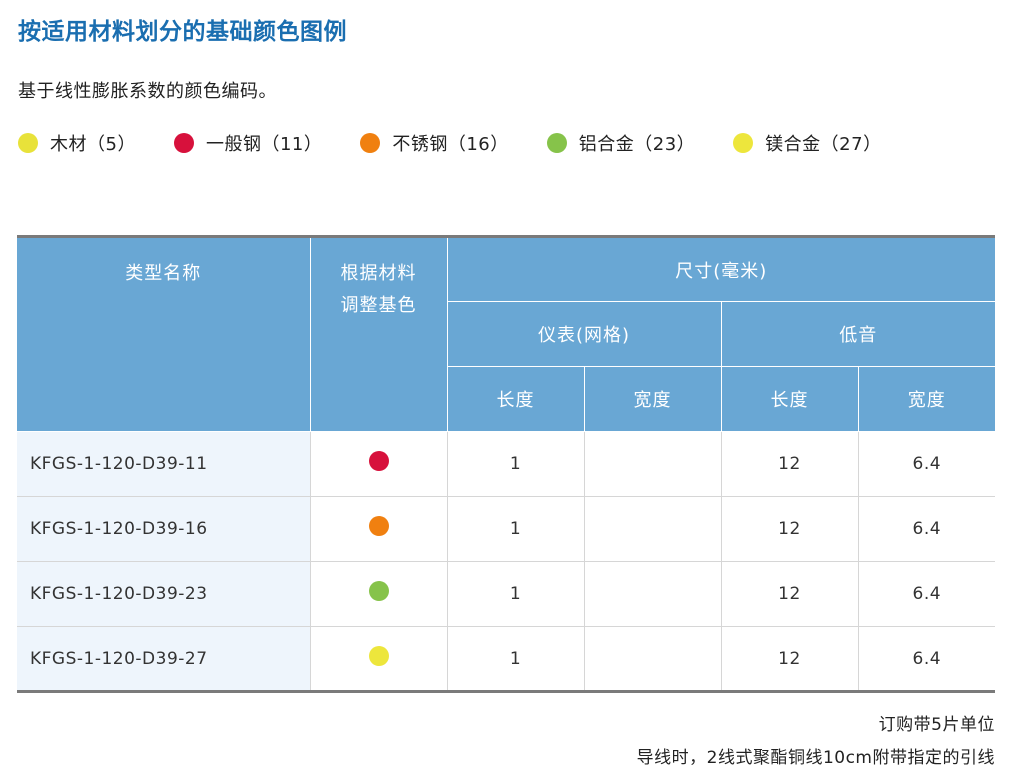 The height and width of the screenshot is (776, 1009). I want to click on legend-label: 一般钢（11）, so click(264, 144).